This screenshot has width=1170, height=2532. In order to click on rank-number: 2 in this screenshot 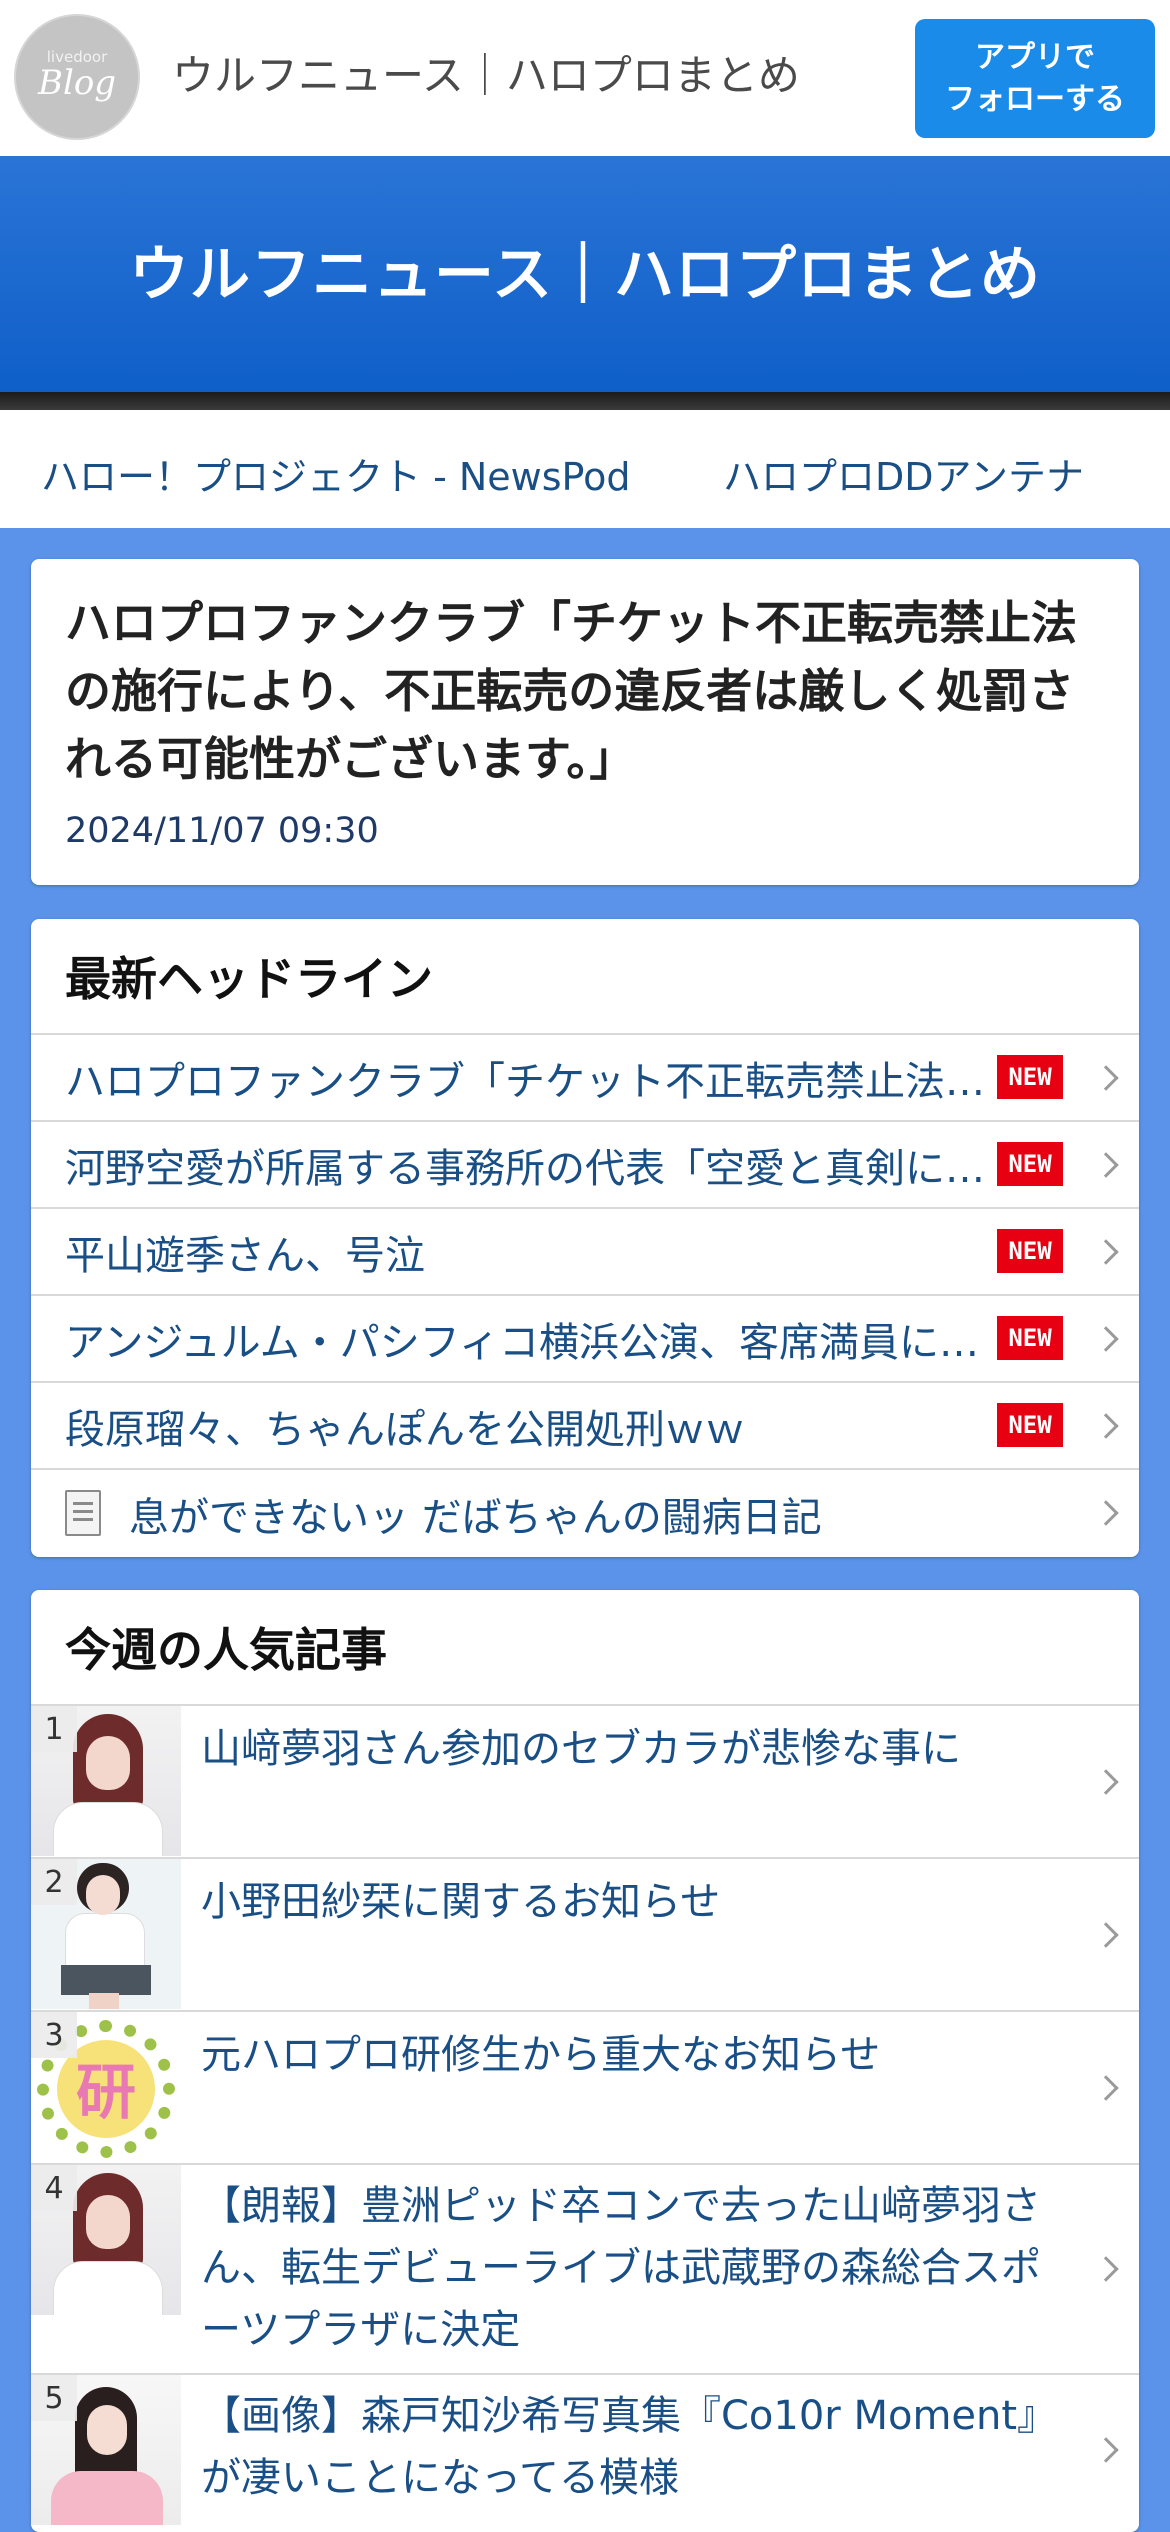, I will do `click(54, 1882)`.